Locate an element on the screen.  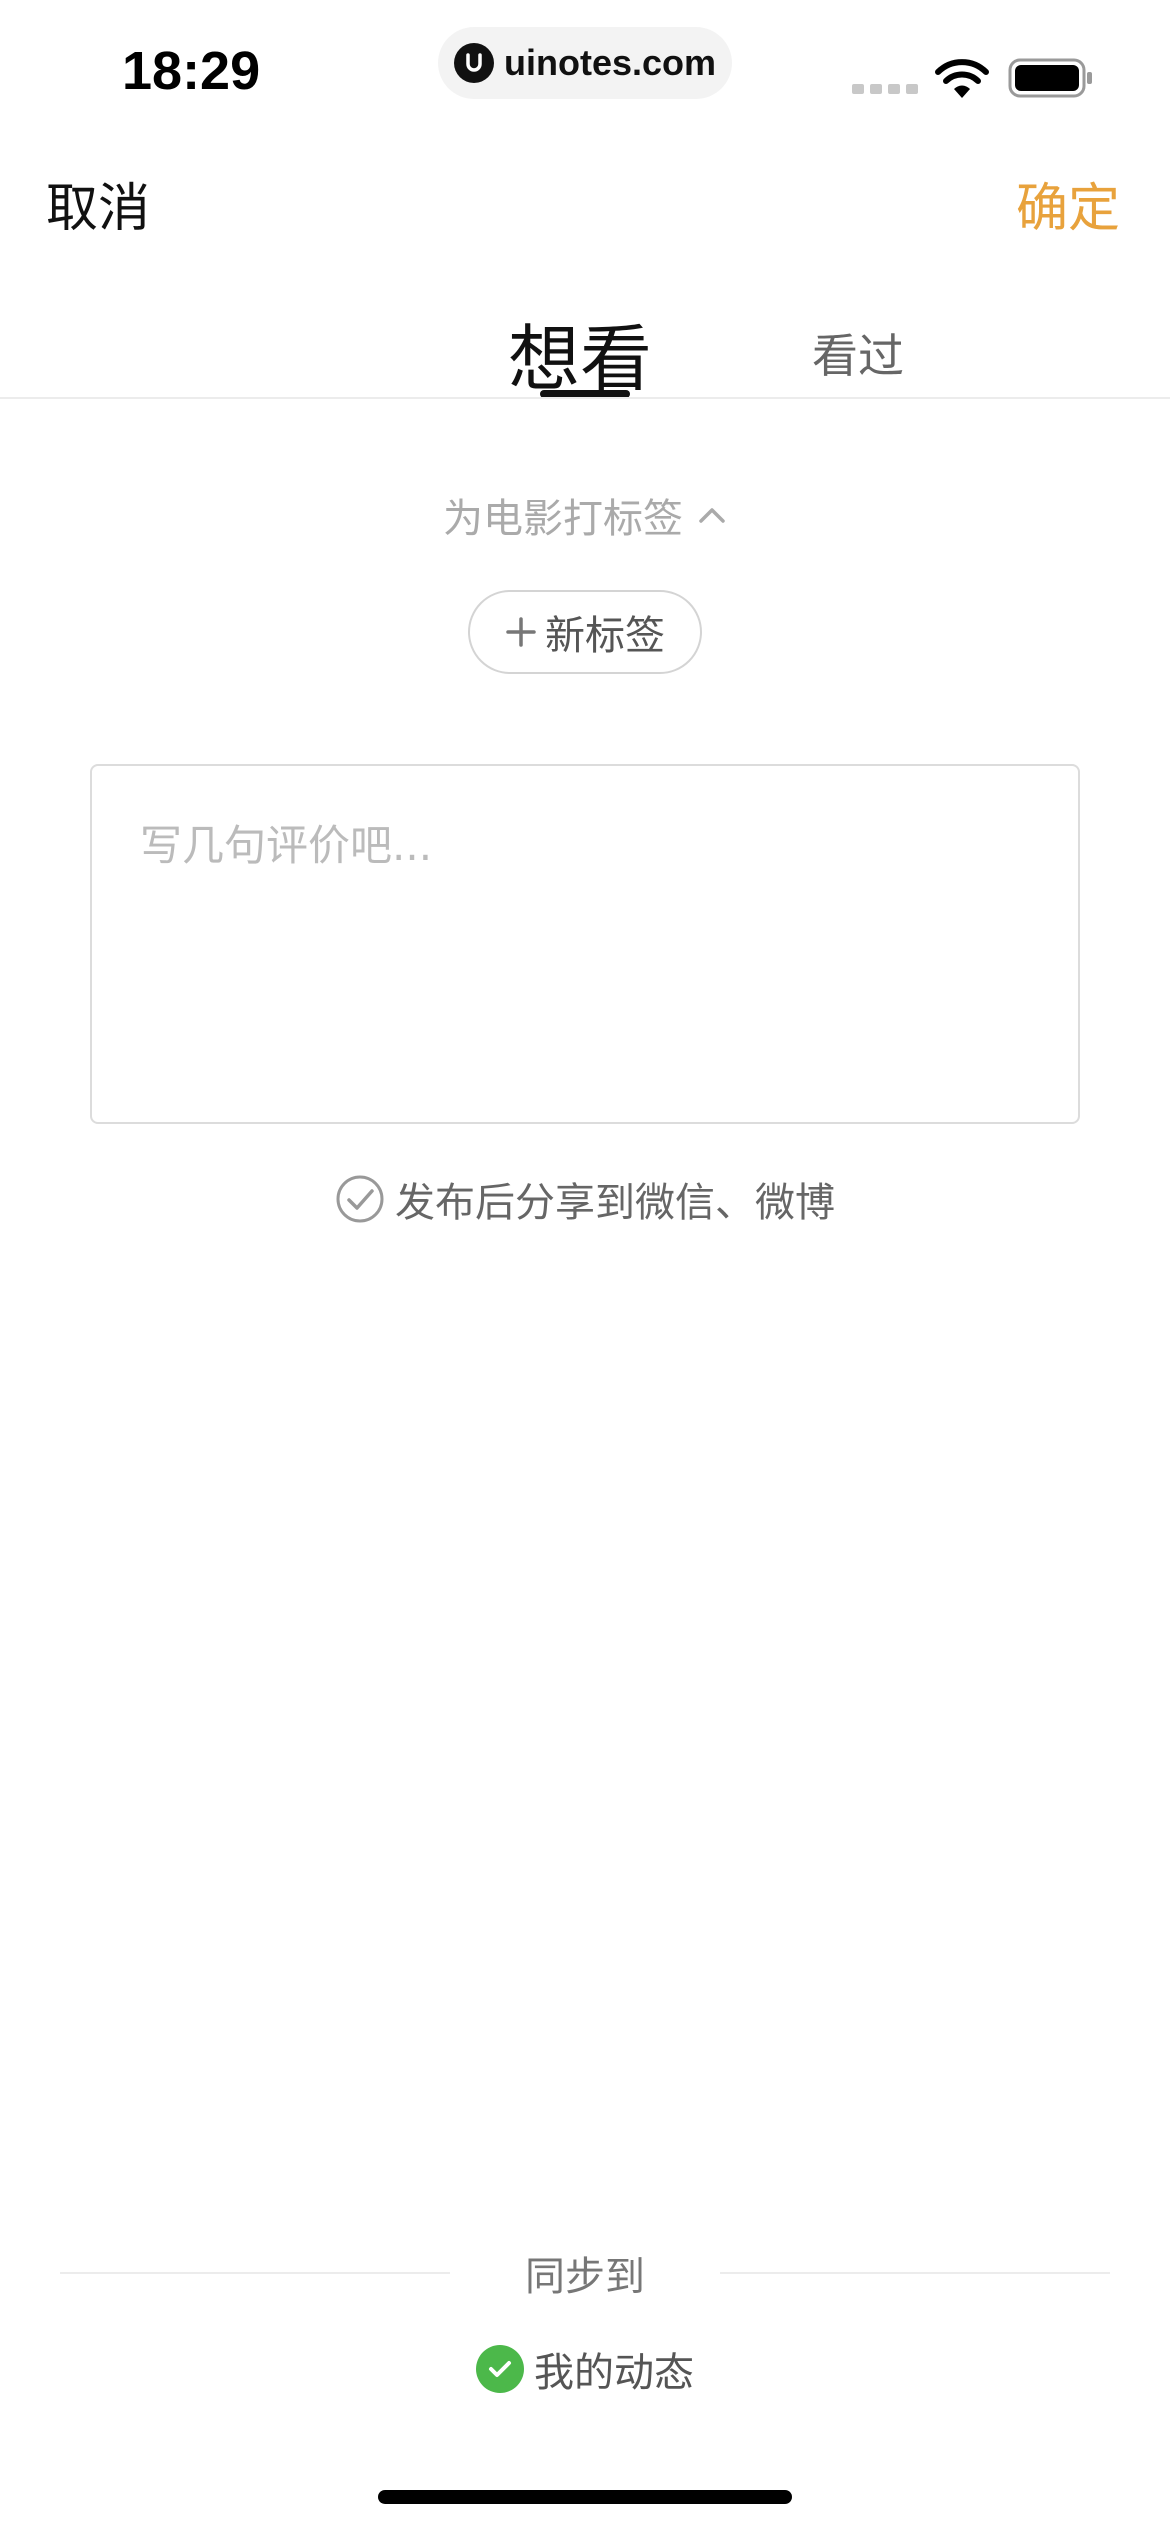
new-tag-button: 新标签 is located at coordinates (585, 632).